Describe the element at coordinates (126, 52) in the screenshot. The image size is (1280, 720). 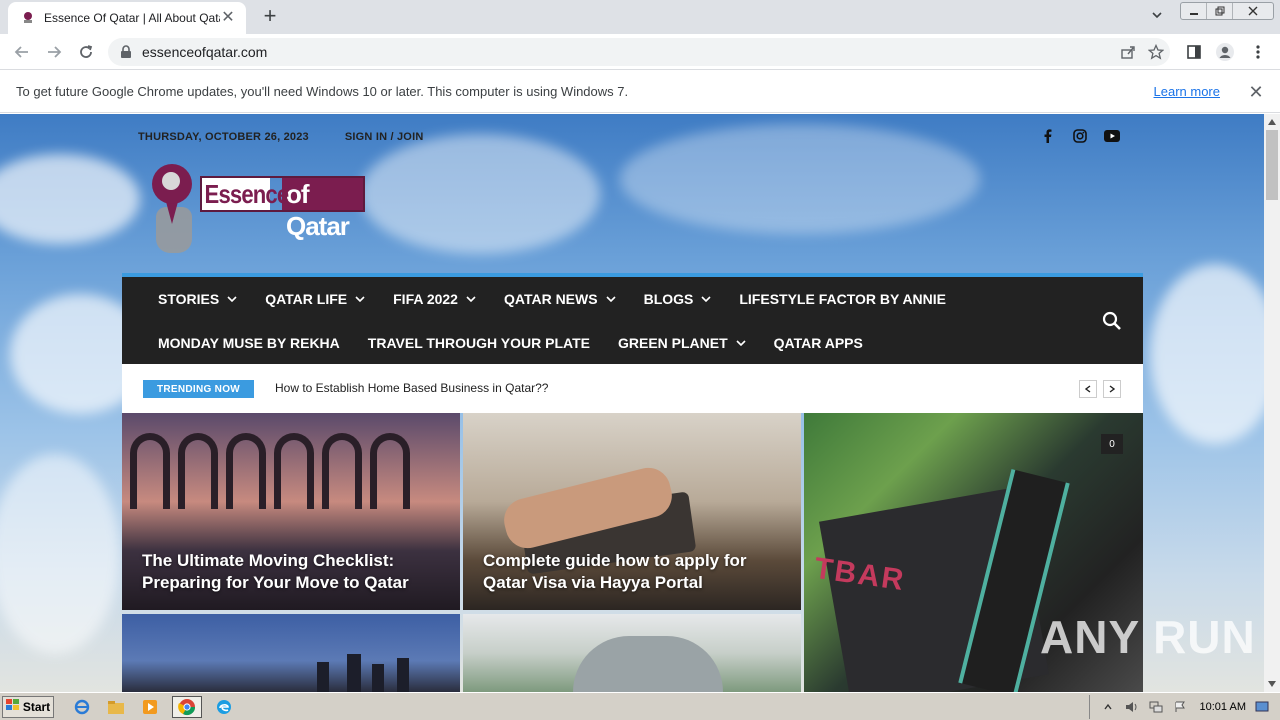
I see `lock-icon` at that location.